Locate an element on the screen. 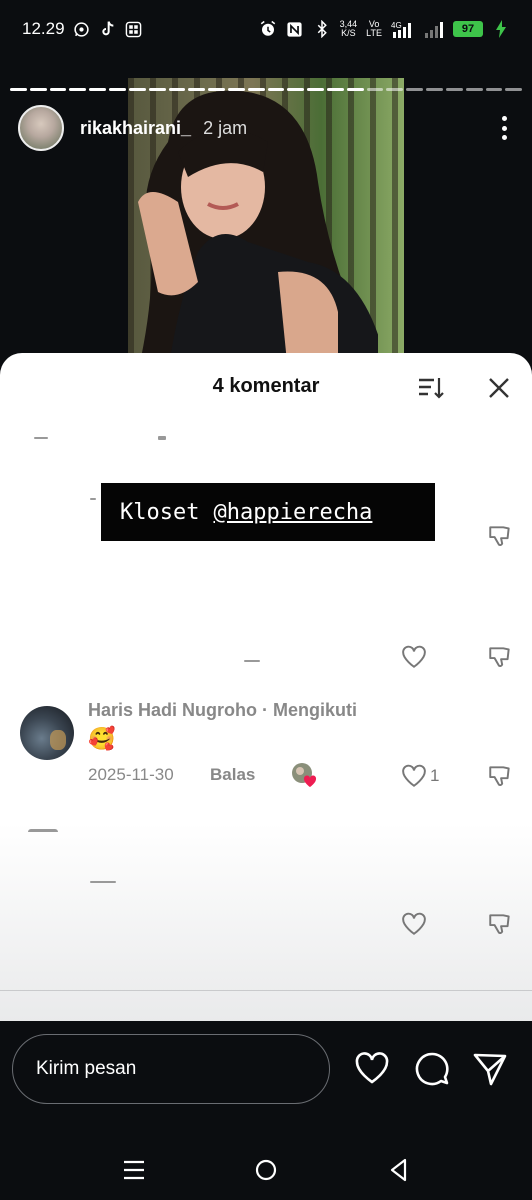 Image resolution: width=532 pixels, height=1200 pixels. system-navigation-bar is located at coordinates (266, 1160).